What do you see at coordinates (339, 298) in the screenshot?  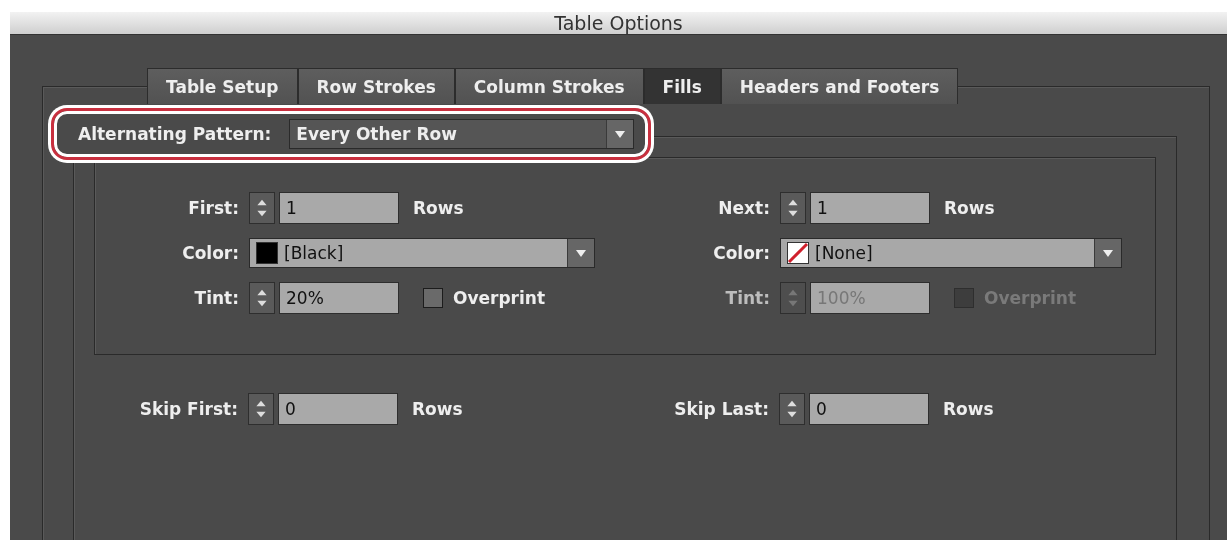 I see `tint-field: 20%` at bounding box center [339, 298].